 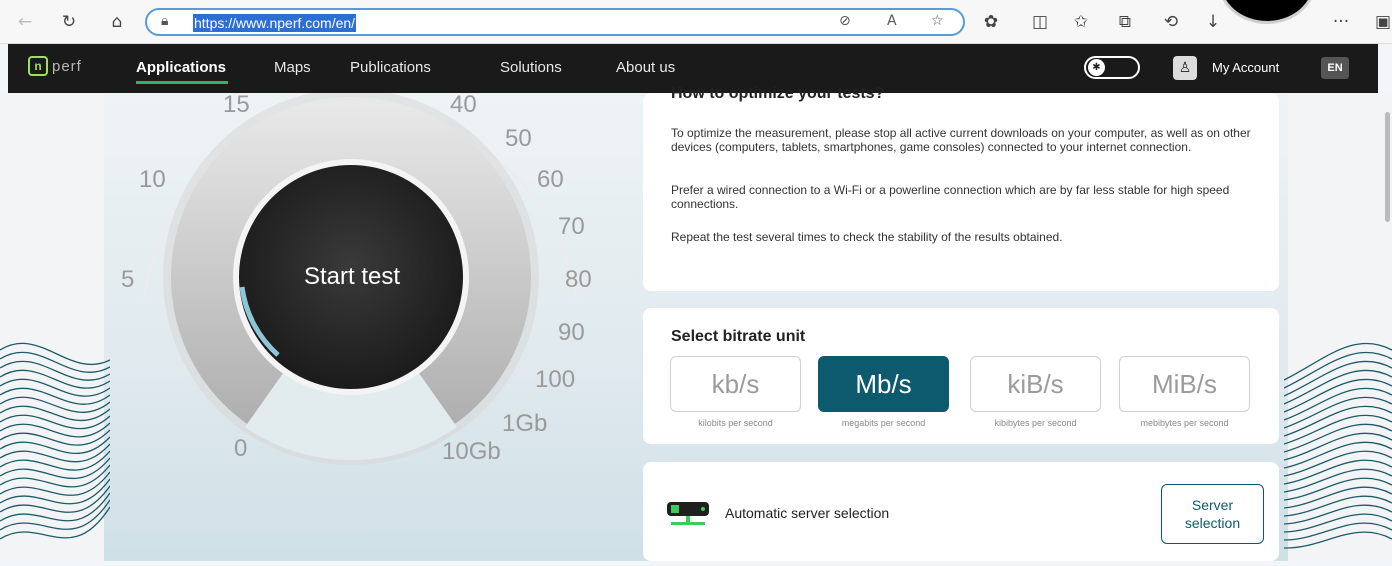 What do you see at coordinates (1341, 22) in the screenshot?
I see `more-icon: ···` at bounding box center [1341, 22].